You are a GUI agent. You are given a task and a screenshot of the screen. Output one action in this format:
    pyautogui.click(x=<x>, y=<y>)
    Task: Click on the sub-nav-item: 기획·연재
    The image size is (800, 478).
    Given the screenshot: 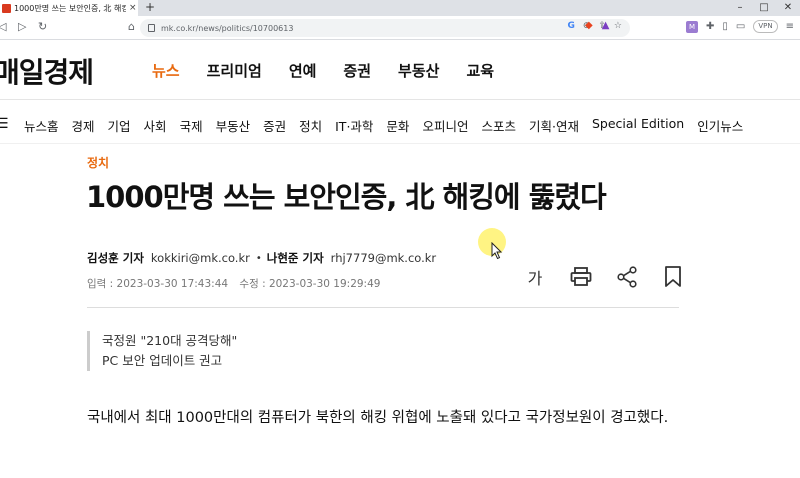 What is the action you would take?
    pyautogui.click(x=554, y=125)
    